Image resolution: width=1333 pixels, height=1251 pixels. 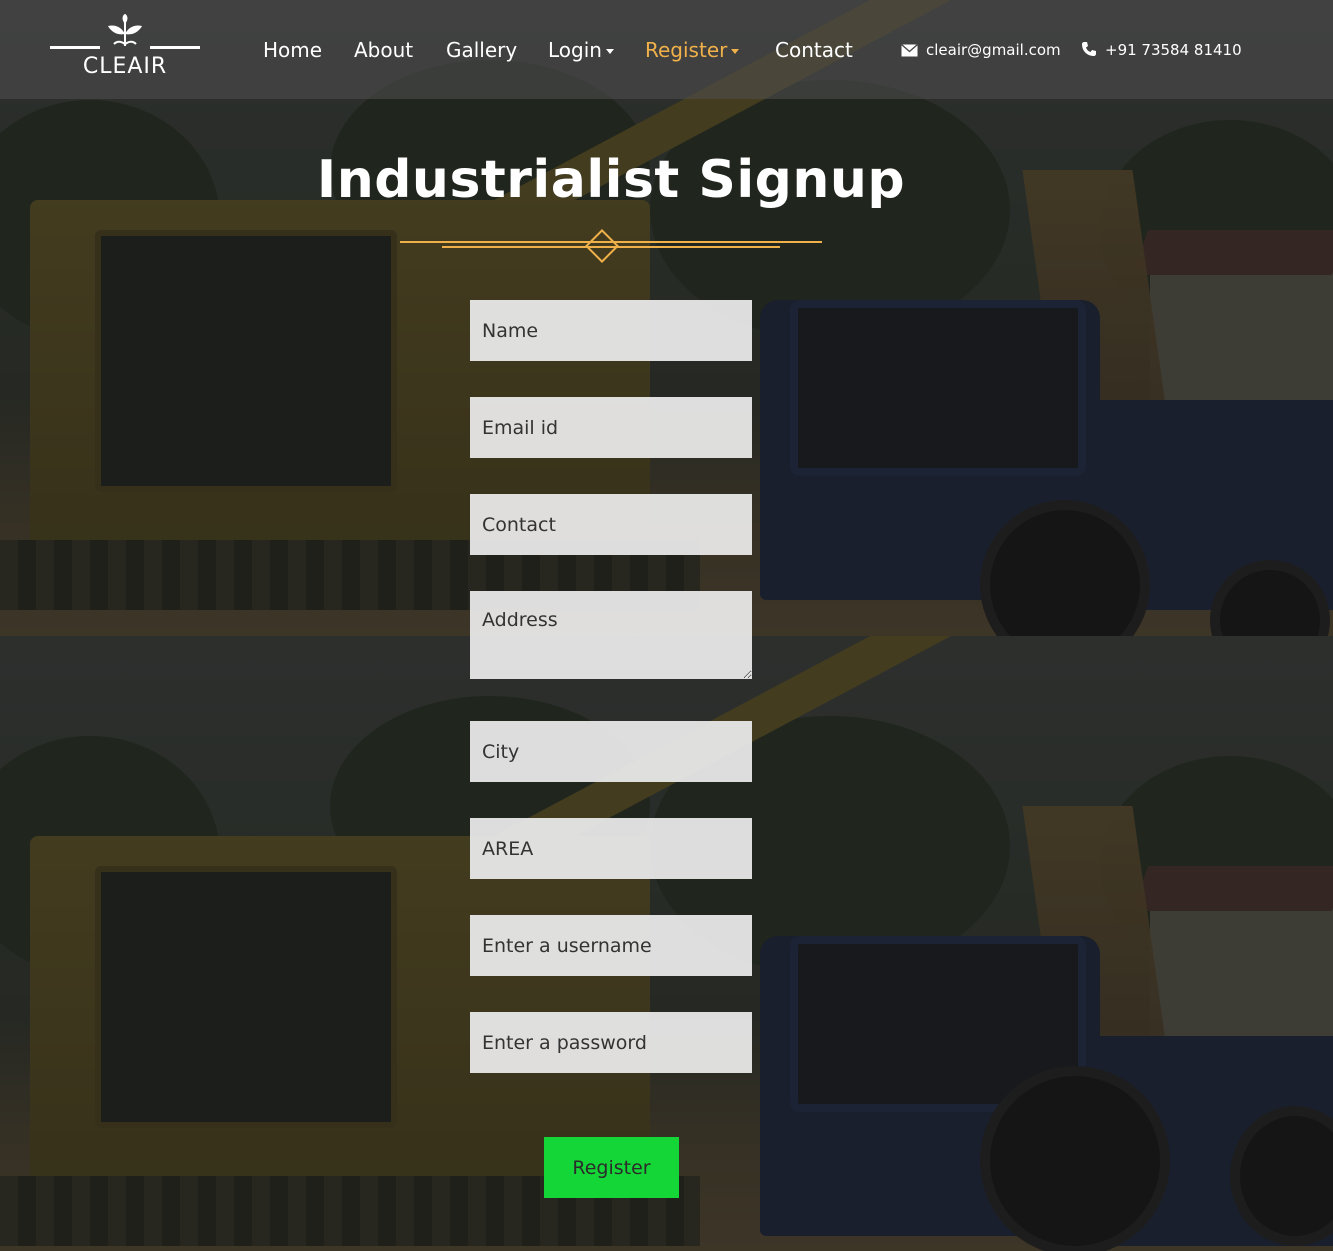 I want to click on header-phone: +91 73584 81410, so click(x=1161, y=50).